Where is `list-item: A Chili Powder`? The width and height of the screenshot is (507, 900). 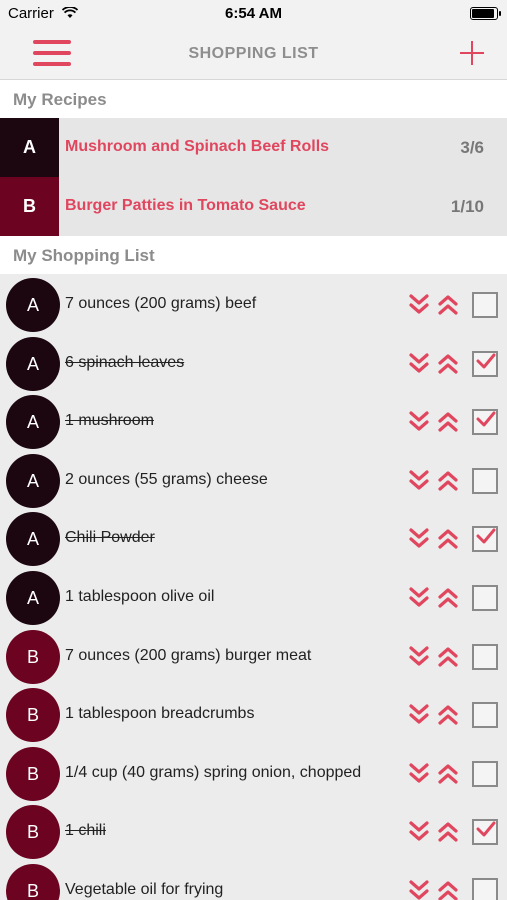 list-item: A Chili Powder is located at coordinates (253, 539).